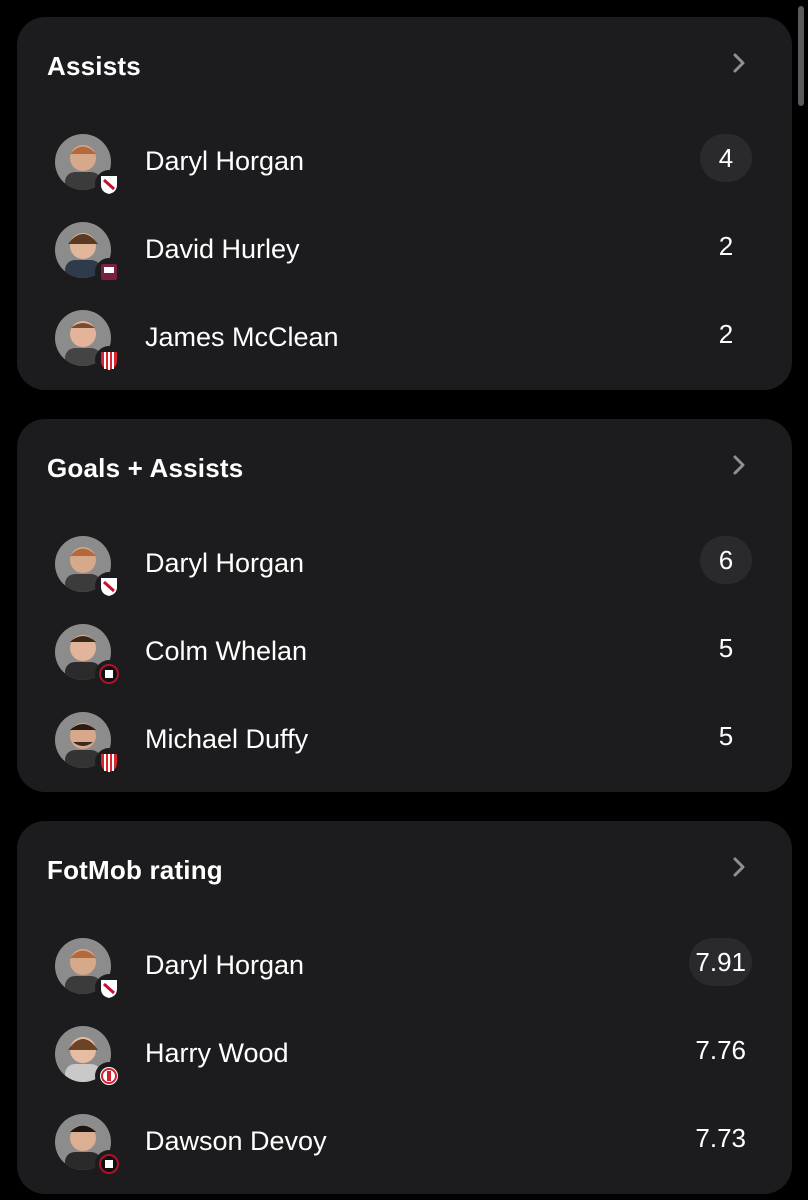 Image resolution: width=808 pixels, height=1200 pixels. Describe the element at coordinates (404, 162) in the screenshot. I see `player-row: Daryl Horgan 4` at that location.